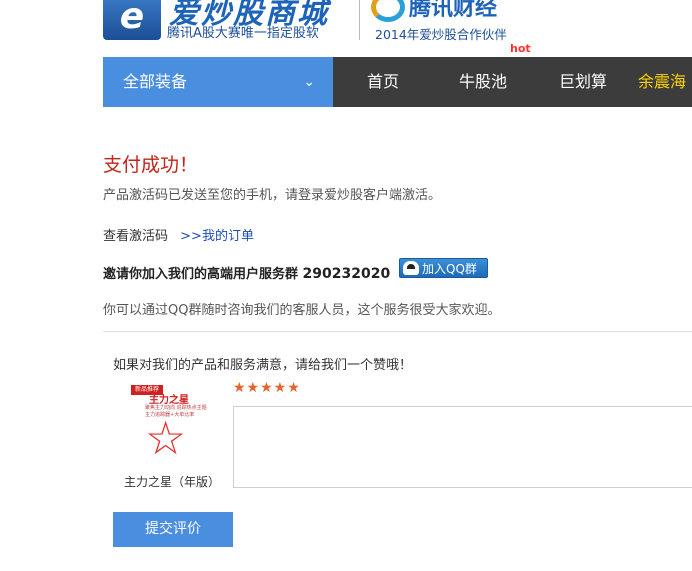 This screenshot has height=571, width=692. I want to click on review-textarea, so click(462, 447).